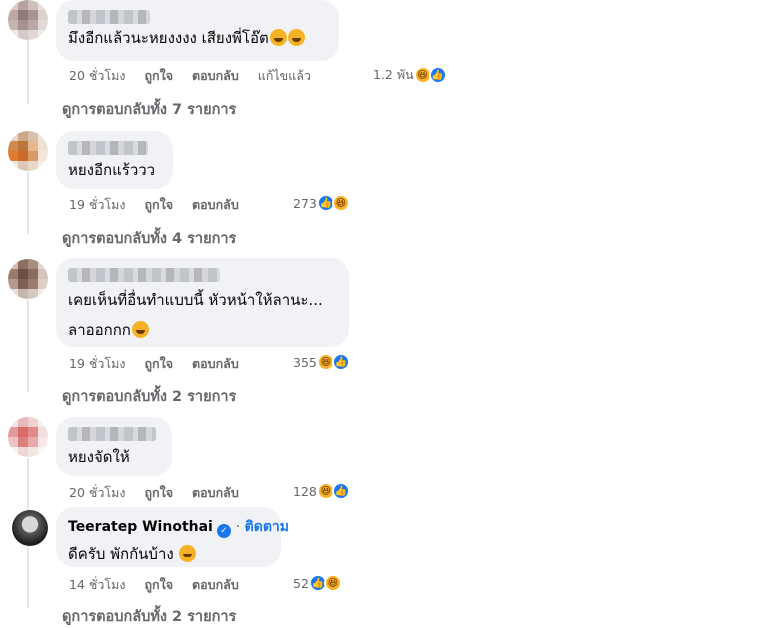 The height and width of the screenshot is (628, 775). What do you see at coordinates (267, 527) in the screenshot?
I see `follow-button: ติดตาม` at bounding box center [267, 527].